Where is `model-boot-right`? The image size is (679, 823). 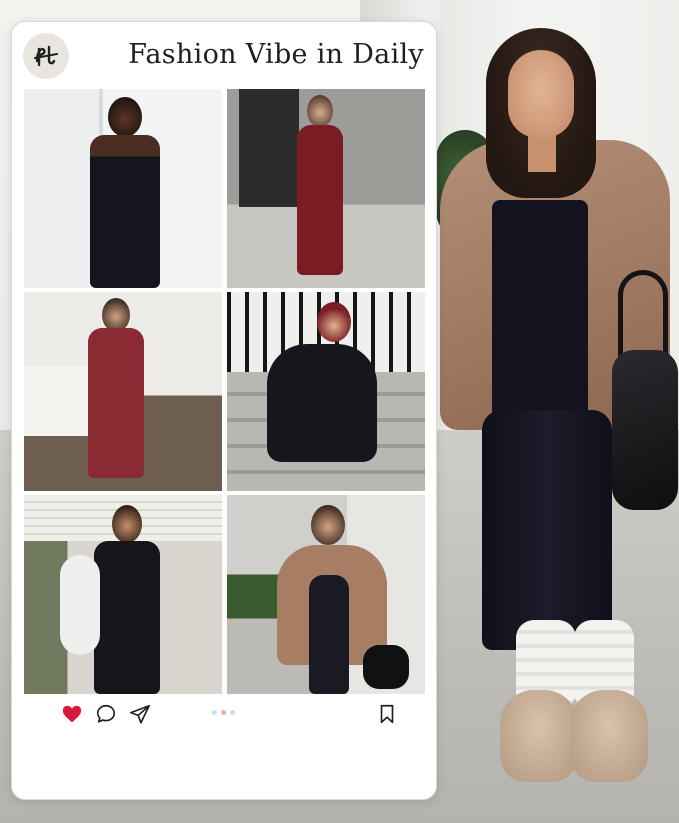 model-boot-right is located at coordinates (609, 736).